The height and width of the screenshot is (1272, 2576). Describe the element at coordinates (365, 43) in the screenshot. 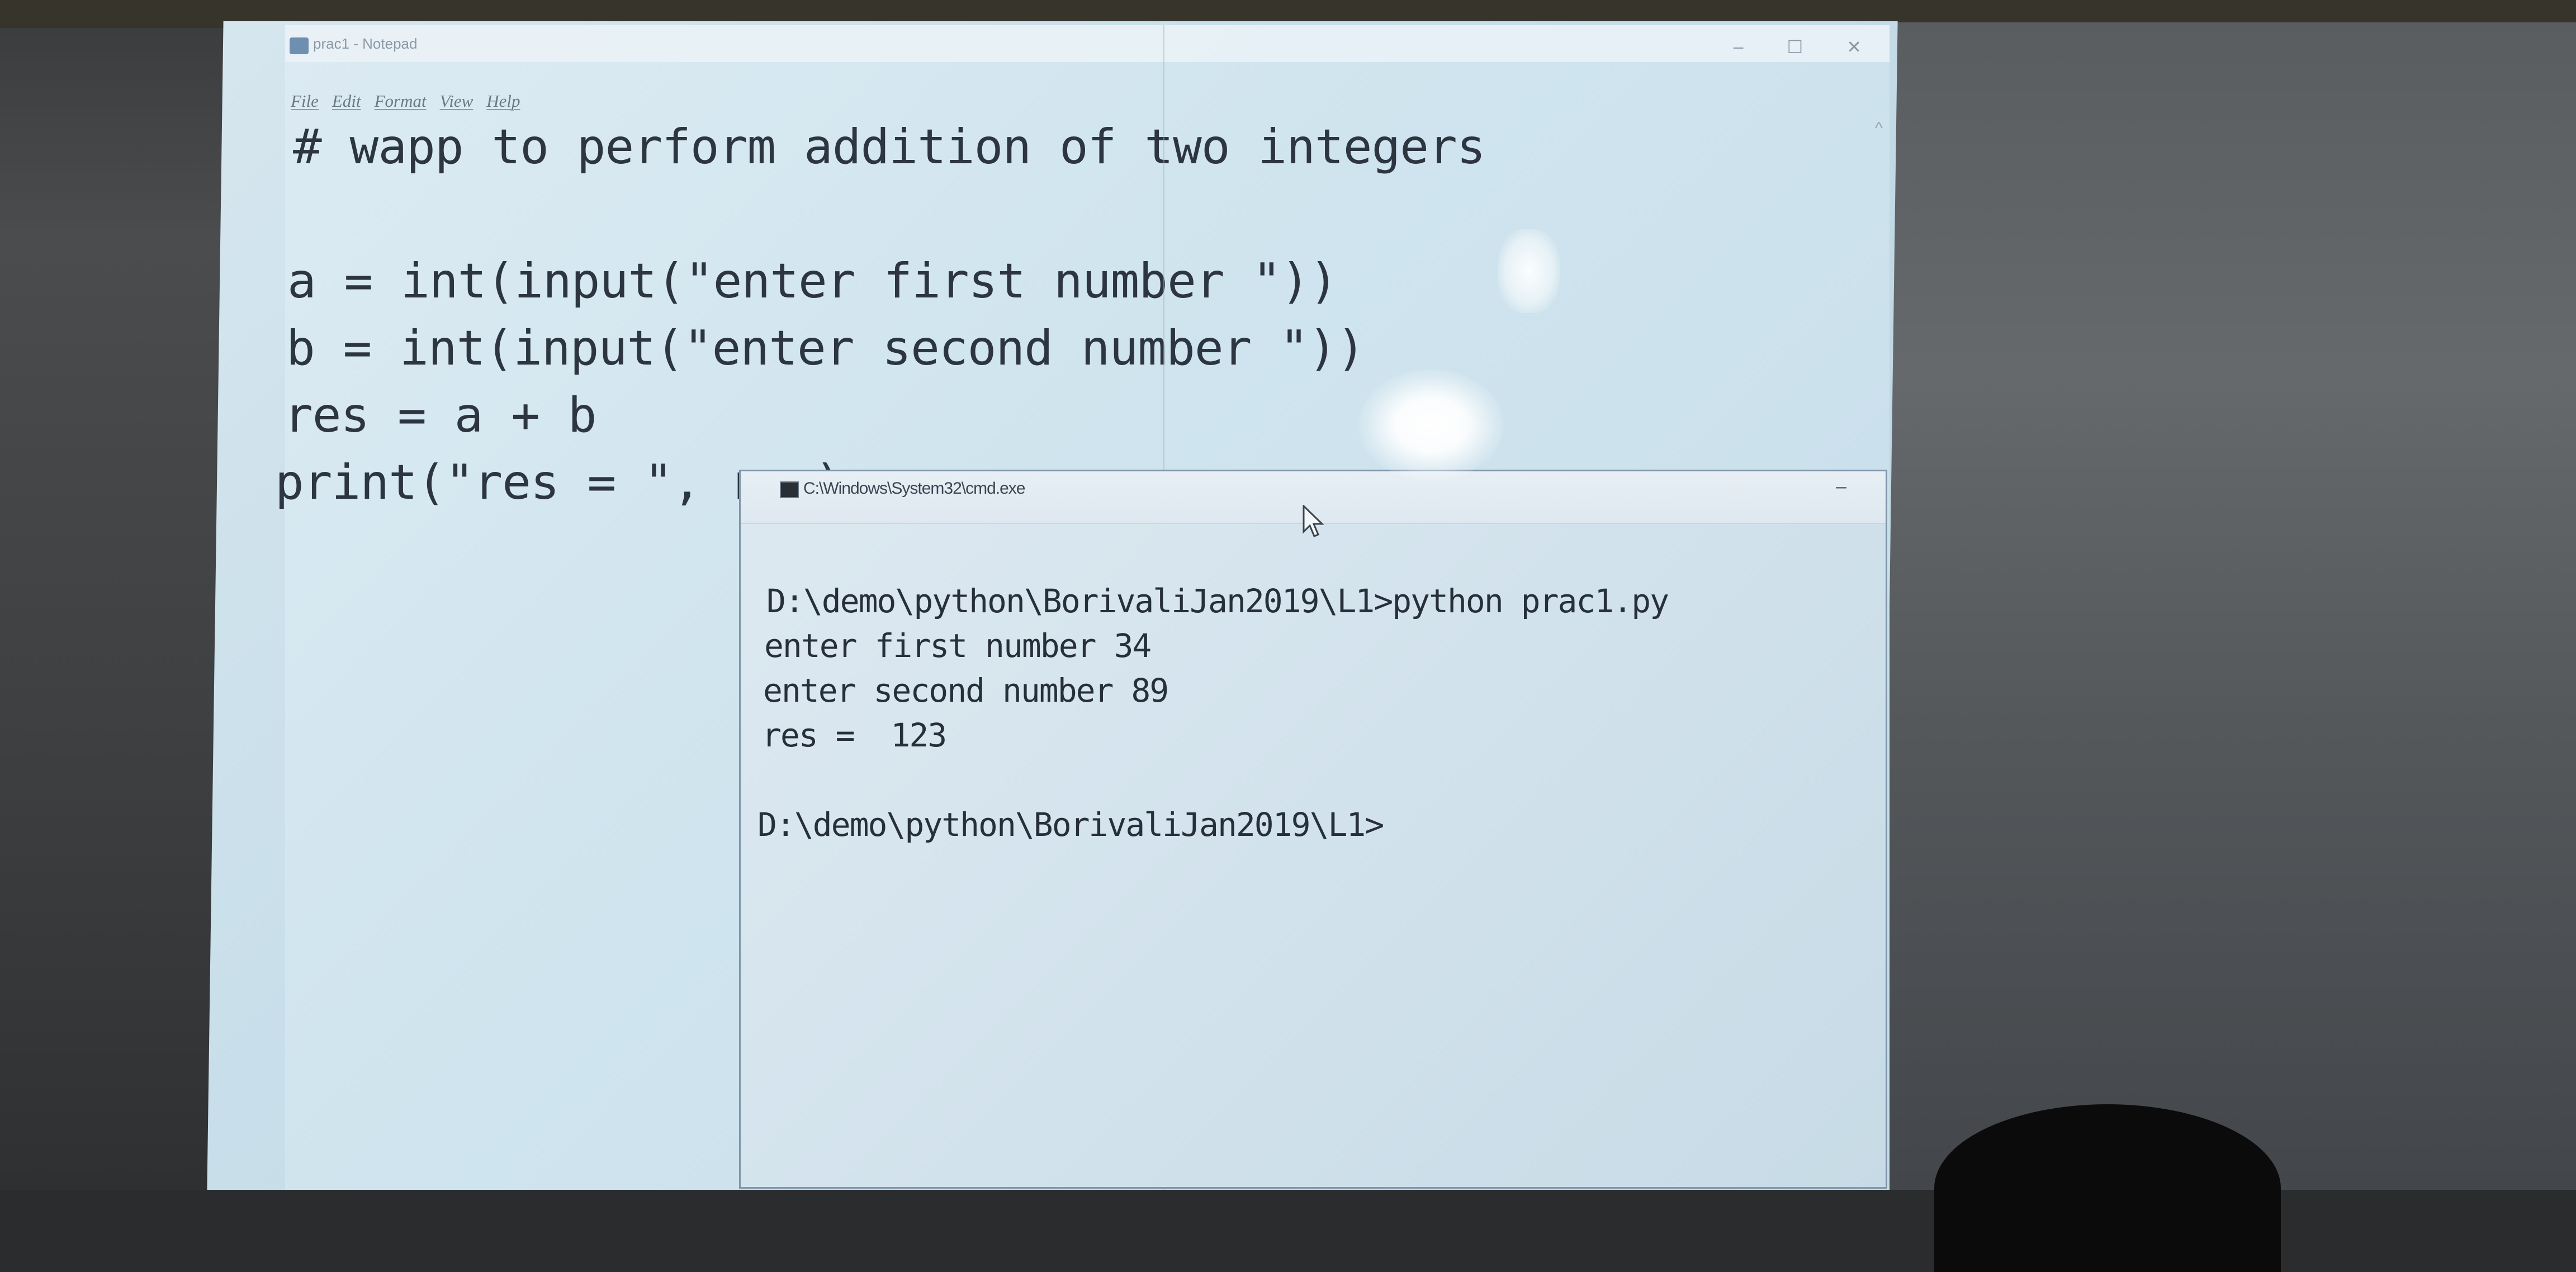

I see `notepad-title: prac1 - Notepad` at that location.